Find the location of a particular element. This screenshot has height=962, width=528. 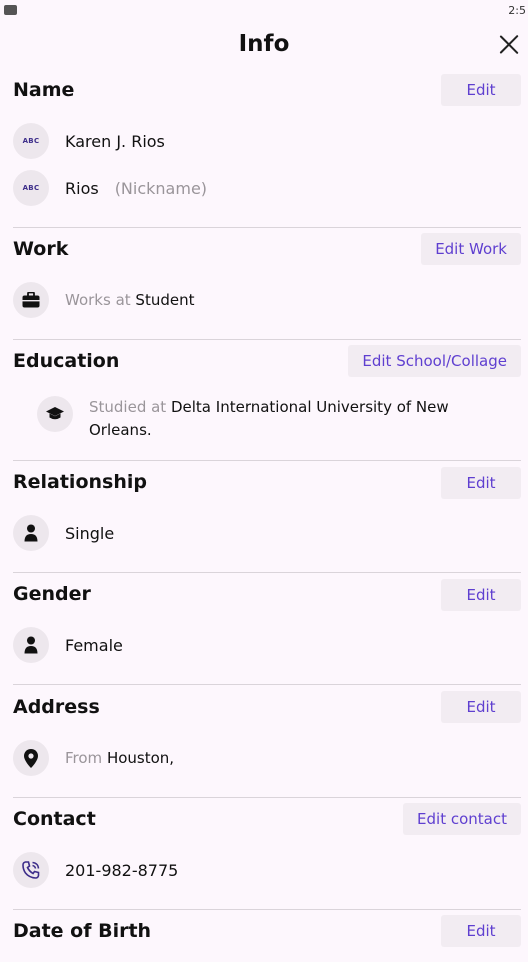

short-name: Rios is located at coordinates (82, 188).